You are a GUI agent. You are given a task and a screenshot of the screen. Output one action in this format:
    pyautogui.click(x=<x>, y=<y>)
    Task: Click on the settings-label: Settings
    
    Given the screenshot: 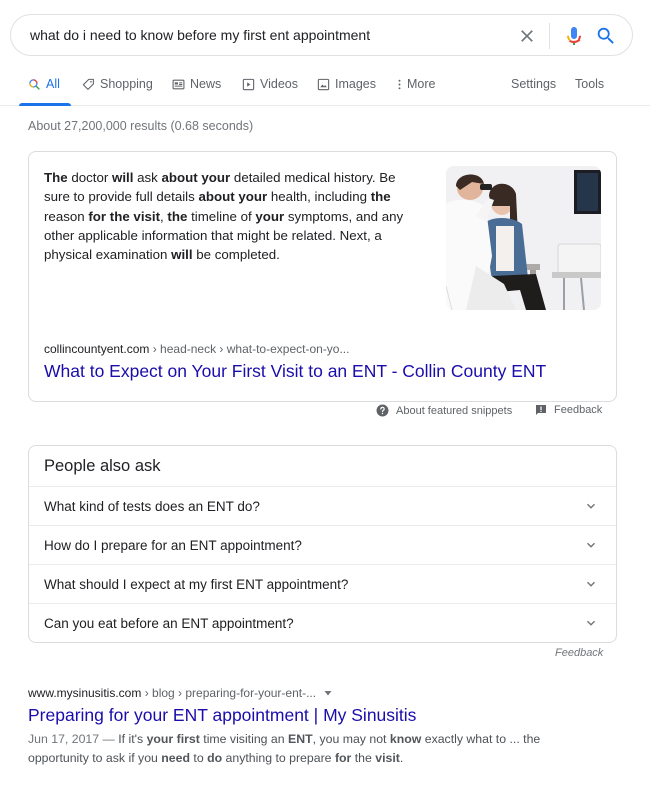 What is the action you would take?
    pyautogui.click(x=534, y=84)
    